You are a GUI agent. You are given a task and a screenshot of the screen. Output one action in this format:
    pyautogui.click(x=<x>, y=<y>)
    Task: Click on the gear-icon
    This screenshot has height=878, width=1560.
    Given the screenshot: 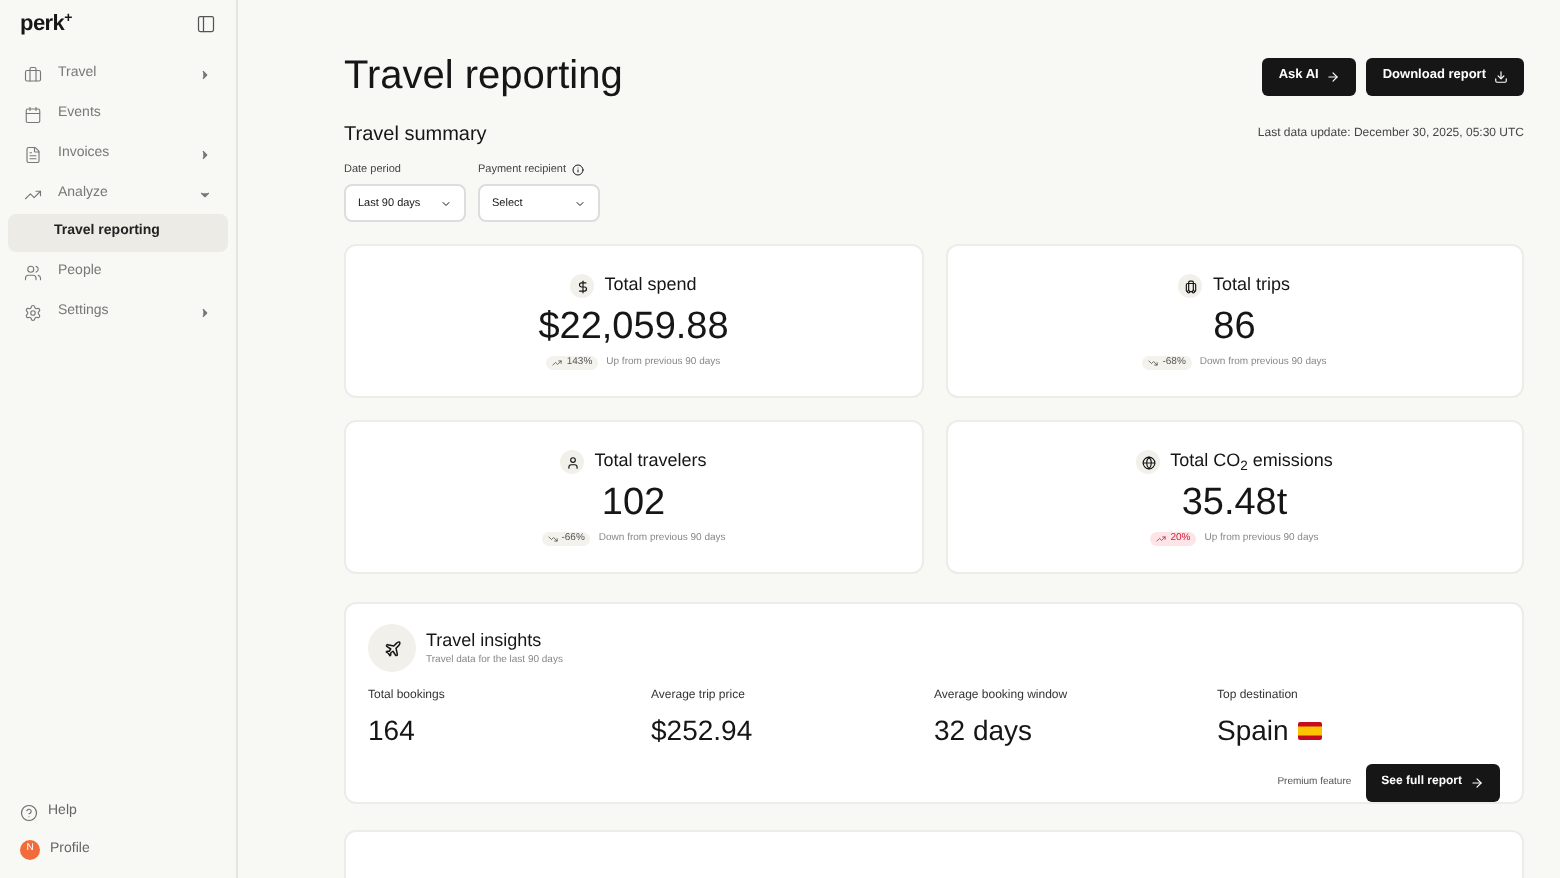 What is the action you would take?
    pyautogui.click(x=33, y=313)
    